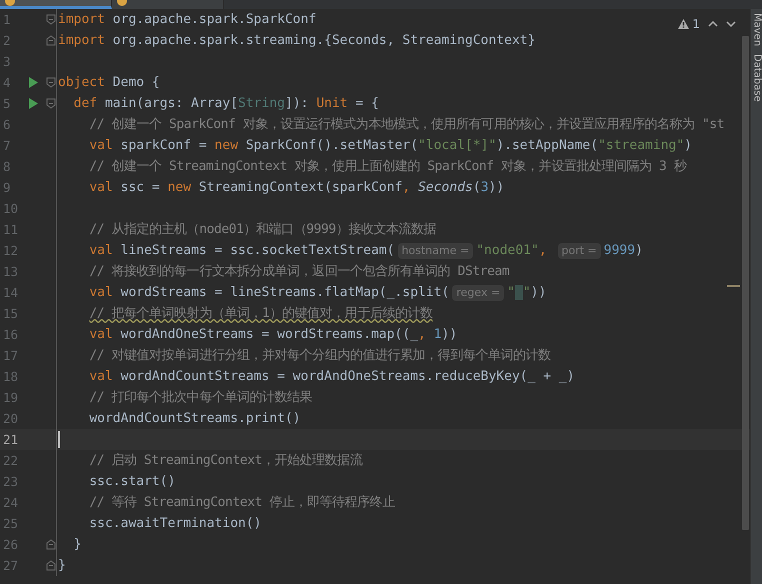 The width and height of the screenshot is (762, 584). I want to click on line-number: 18, so click(11, 377).